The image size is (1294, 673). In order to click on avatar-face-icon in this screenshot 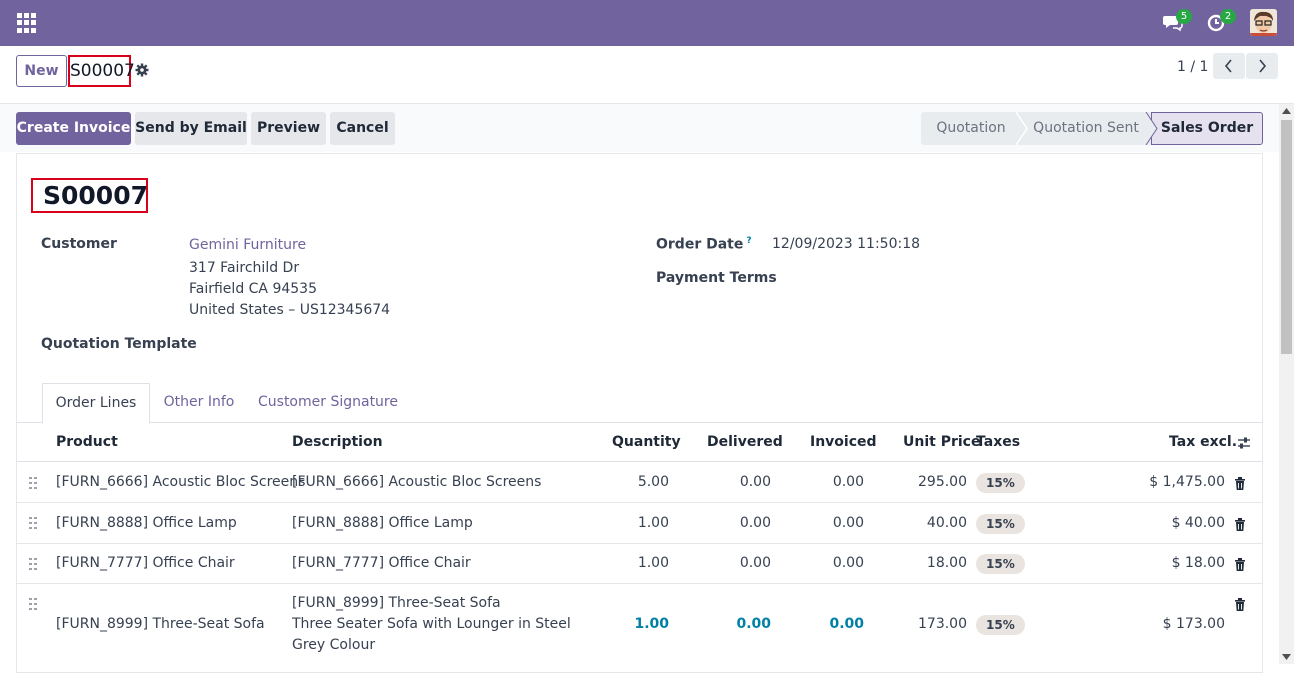, I will do `click(1263, 22)`.